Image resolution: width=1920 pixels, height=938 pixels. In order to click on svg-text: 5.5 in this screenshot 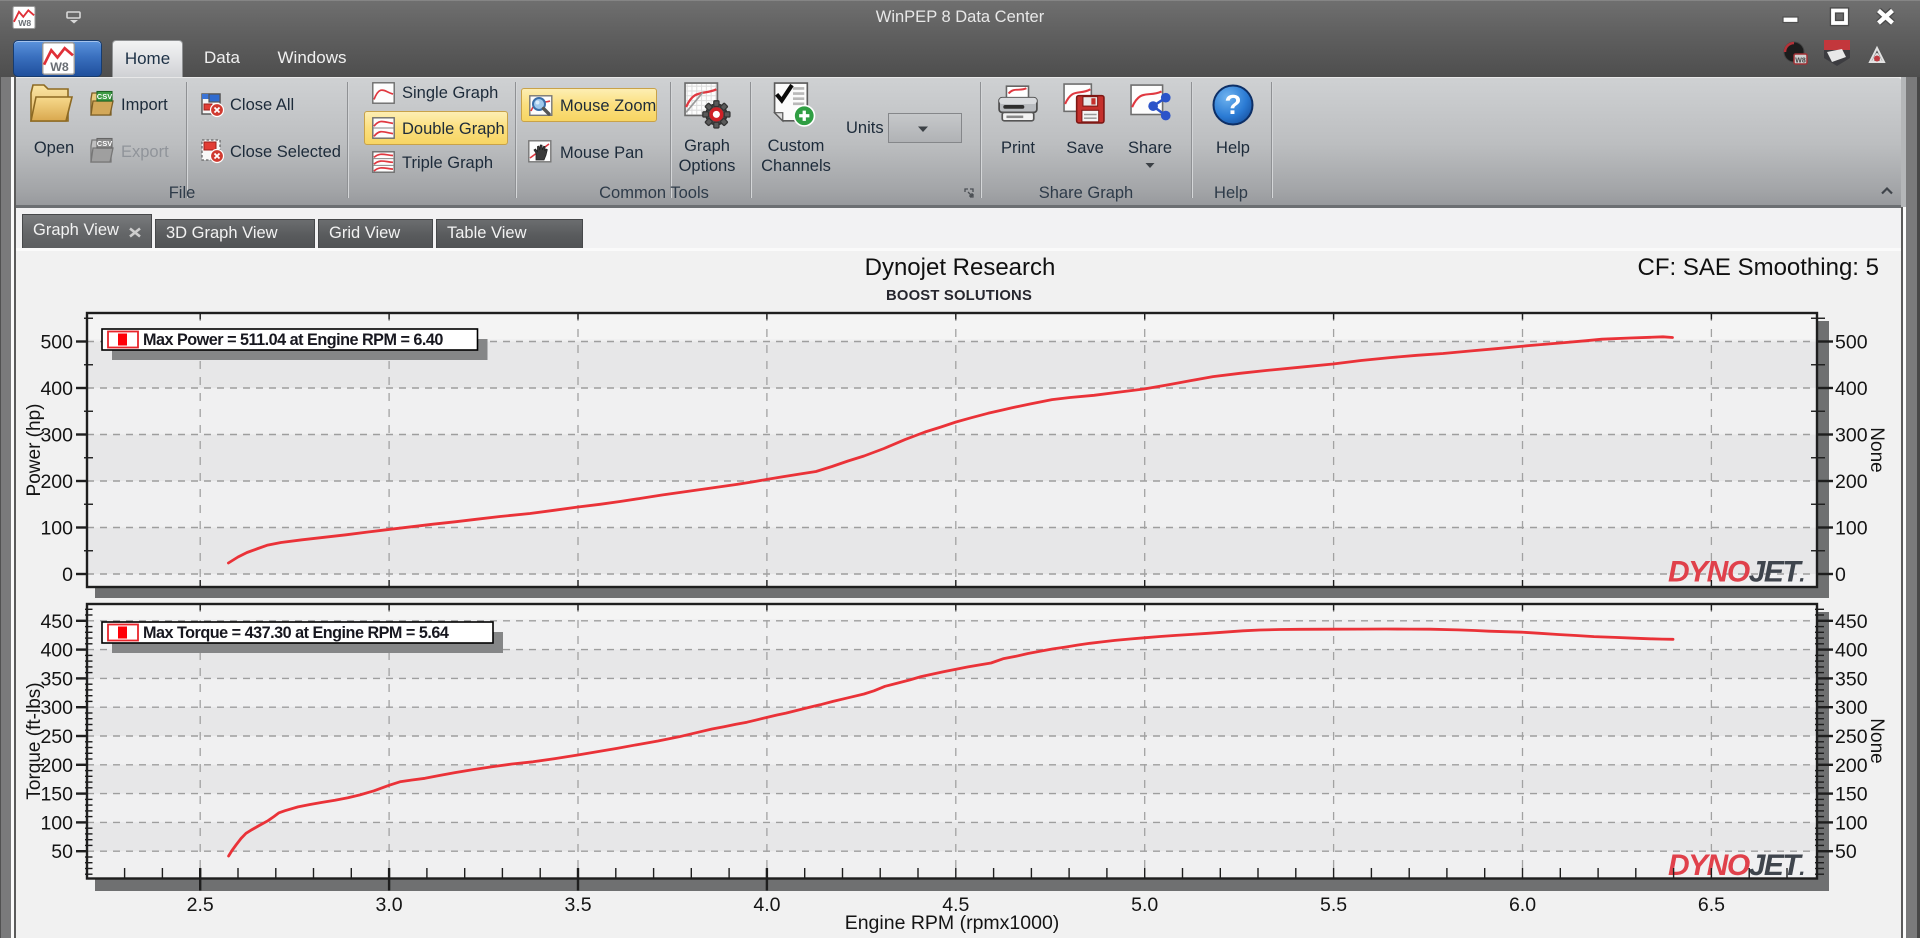, I will do `click(1333, 905)`.